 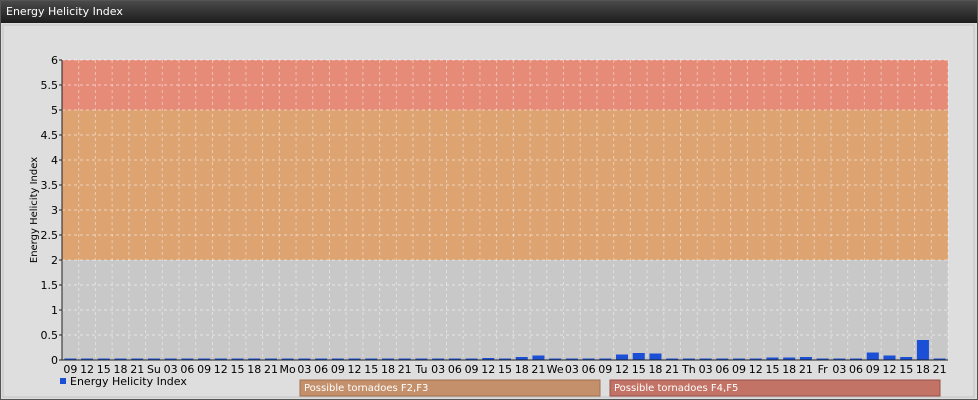 What do you see at coordinates (676, 388) in the screenshot?
I see `band-legend-f4-f5-label: Possible tornadoes F4,F5` at bounding box center [676, 388].